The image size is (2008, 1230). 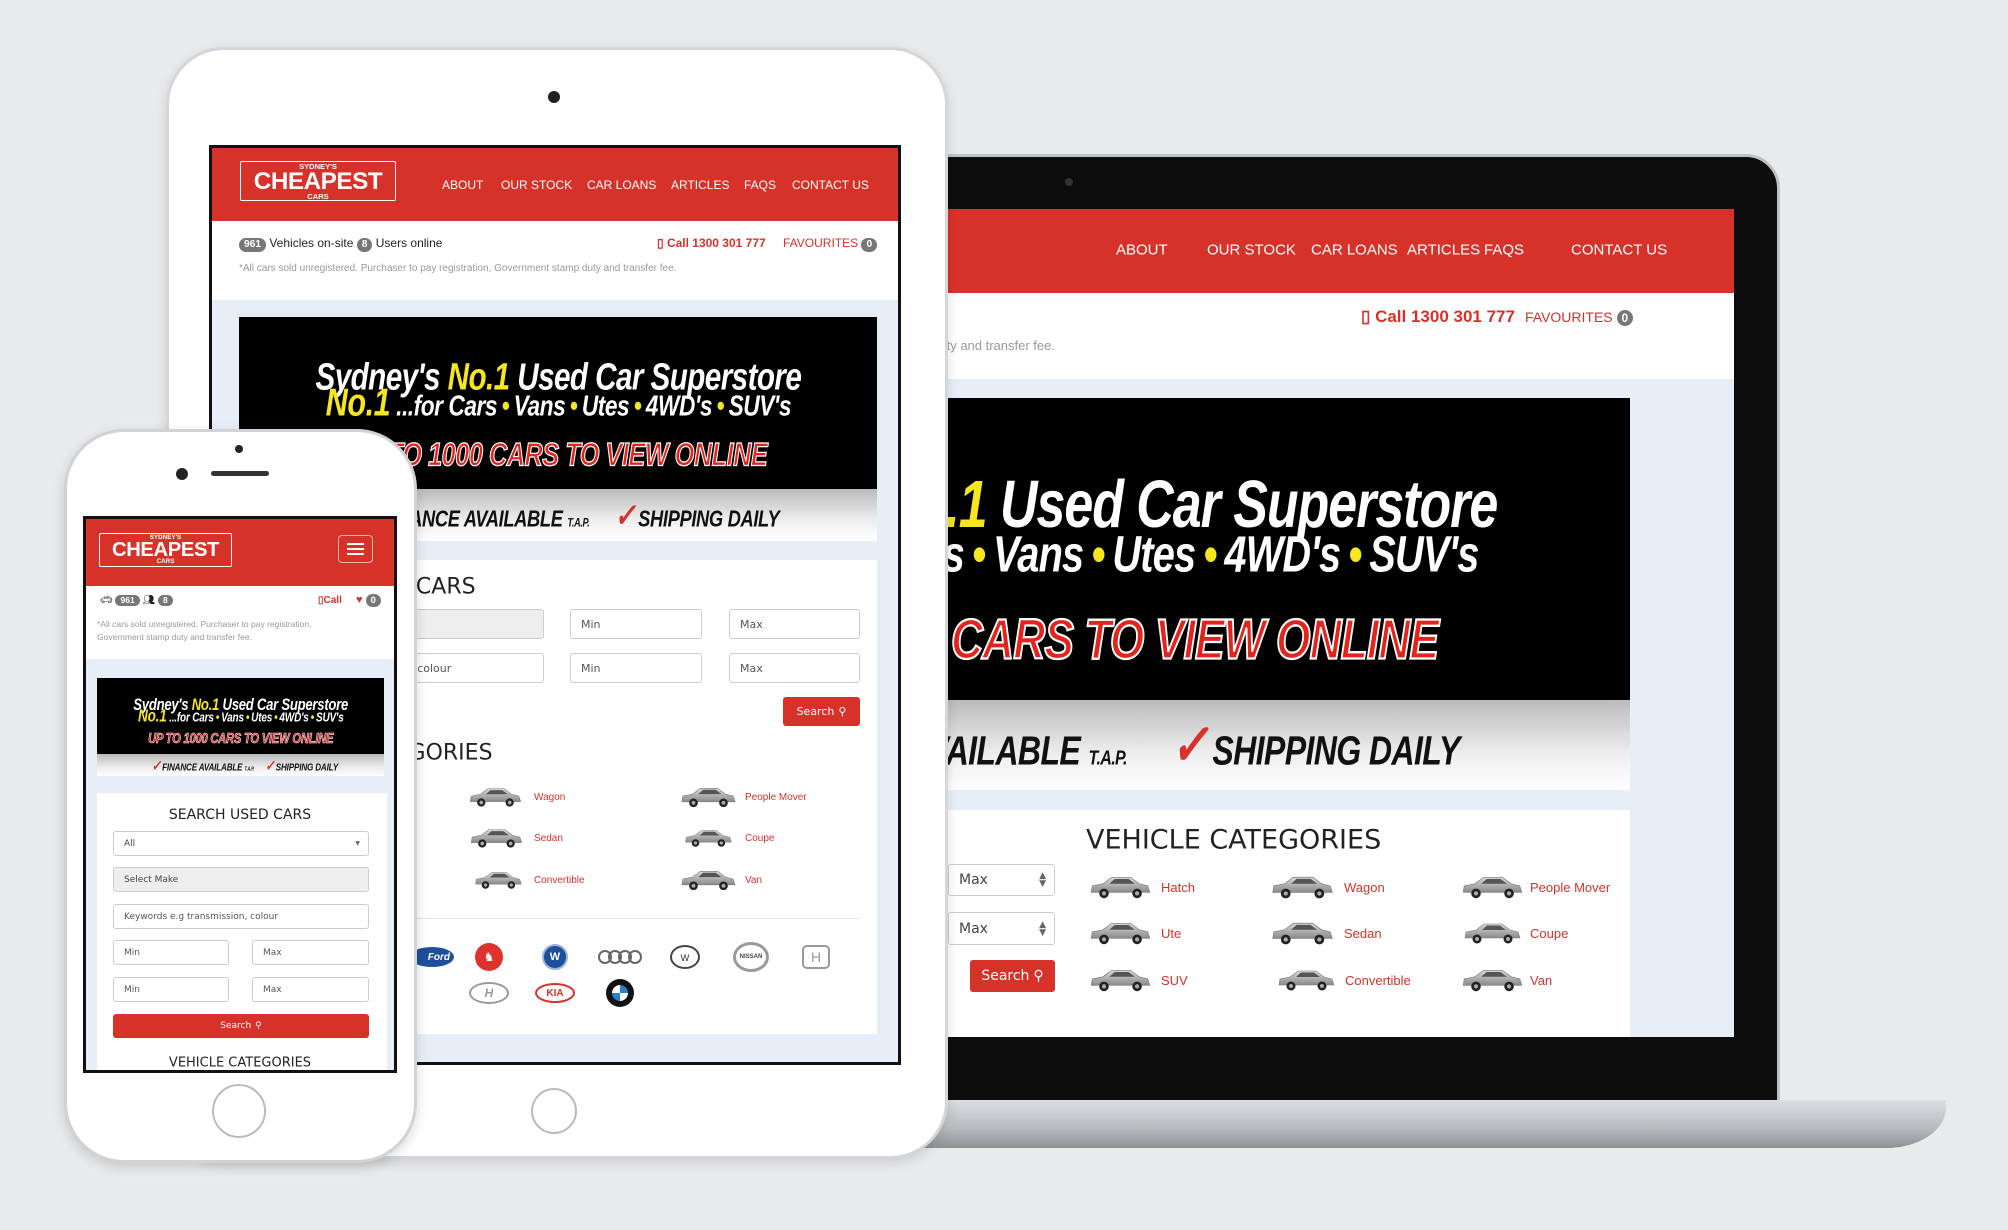 I want to click on category-hatch: Hatch, so click(x=1141, y=887).